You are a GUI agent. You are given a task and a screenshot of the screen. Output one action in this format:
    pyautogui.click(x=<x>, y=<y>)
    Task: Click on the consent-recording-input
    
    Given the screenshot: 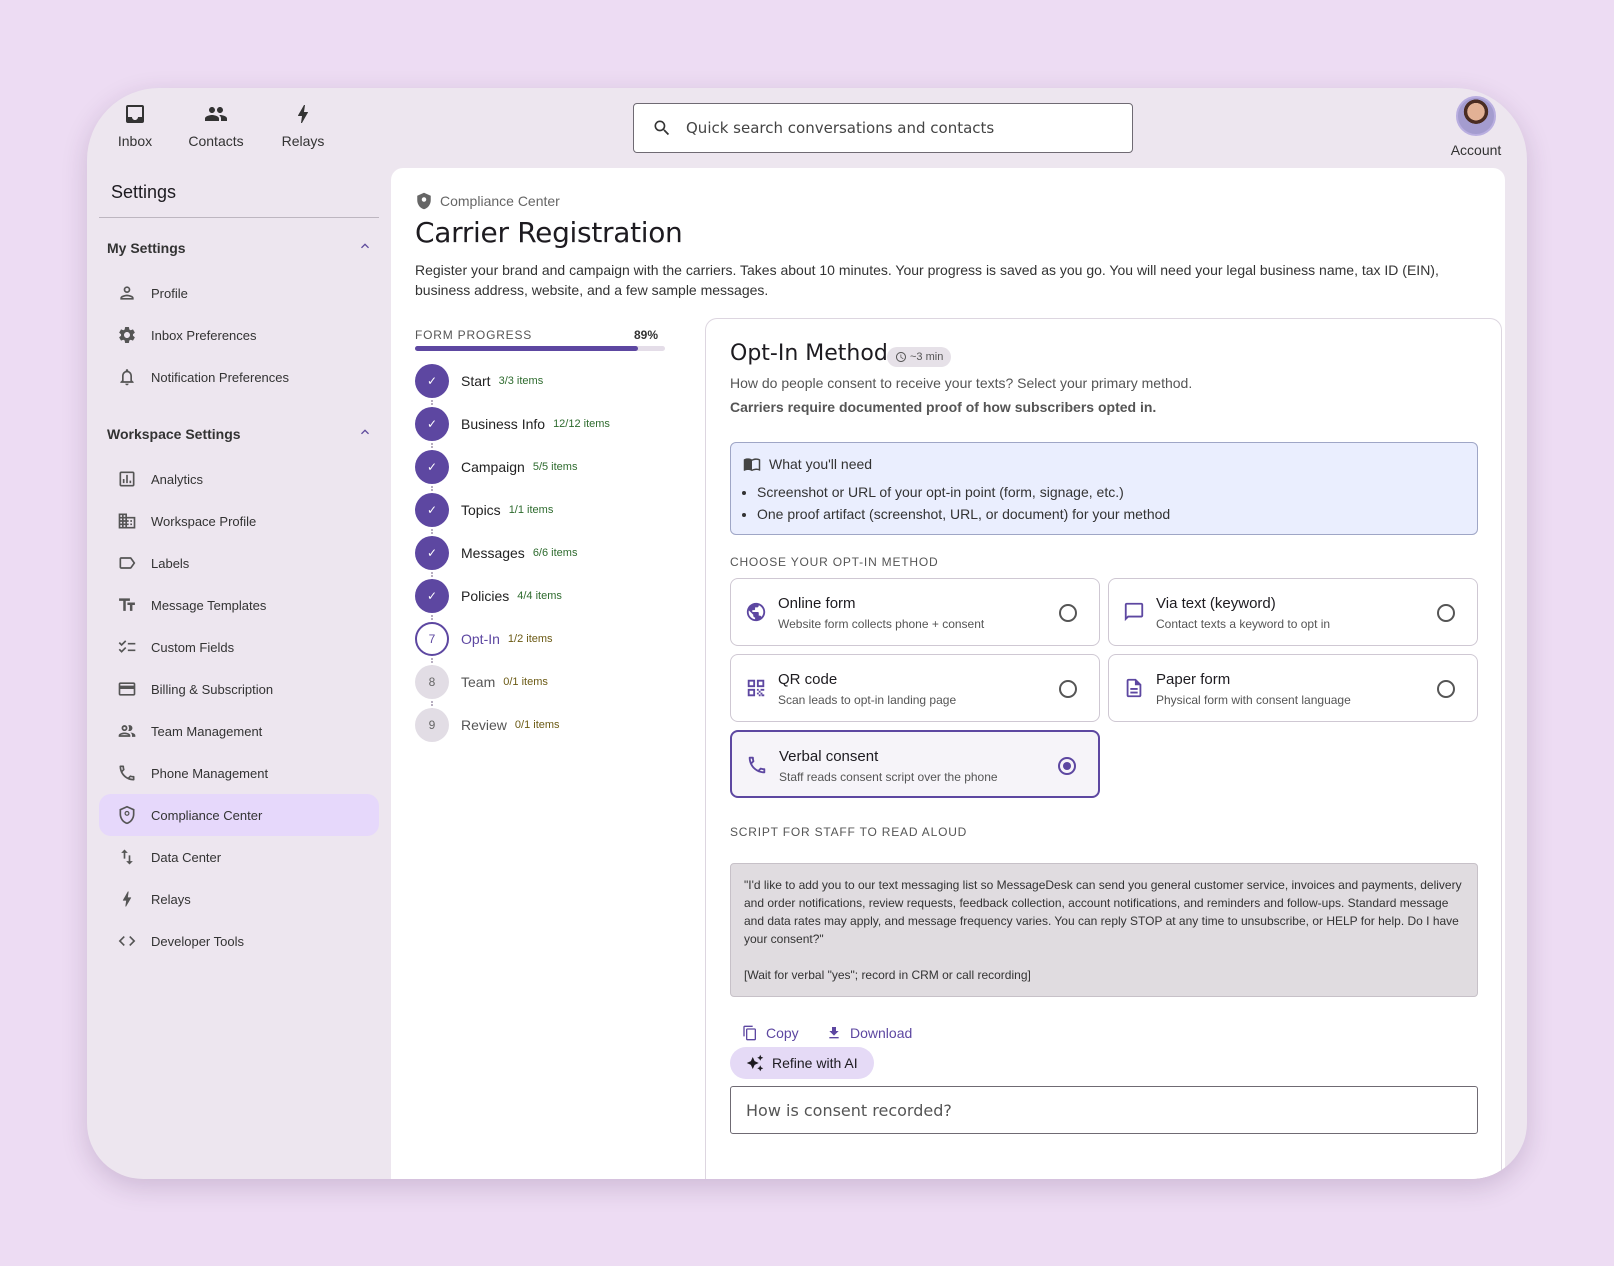 What is the action you would take?
    pyautogui.click(x=1096, y=1110)
    